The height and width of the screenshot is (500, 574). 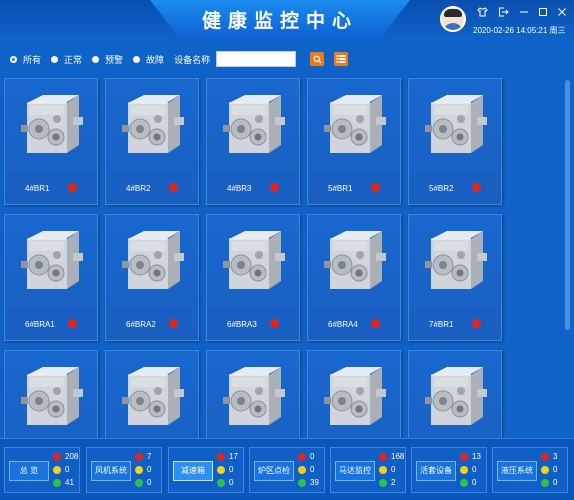 I want to click on maximize-icon, so click(x=543, y=13).